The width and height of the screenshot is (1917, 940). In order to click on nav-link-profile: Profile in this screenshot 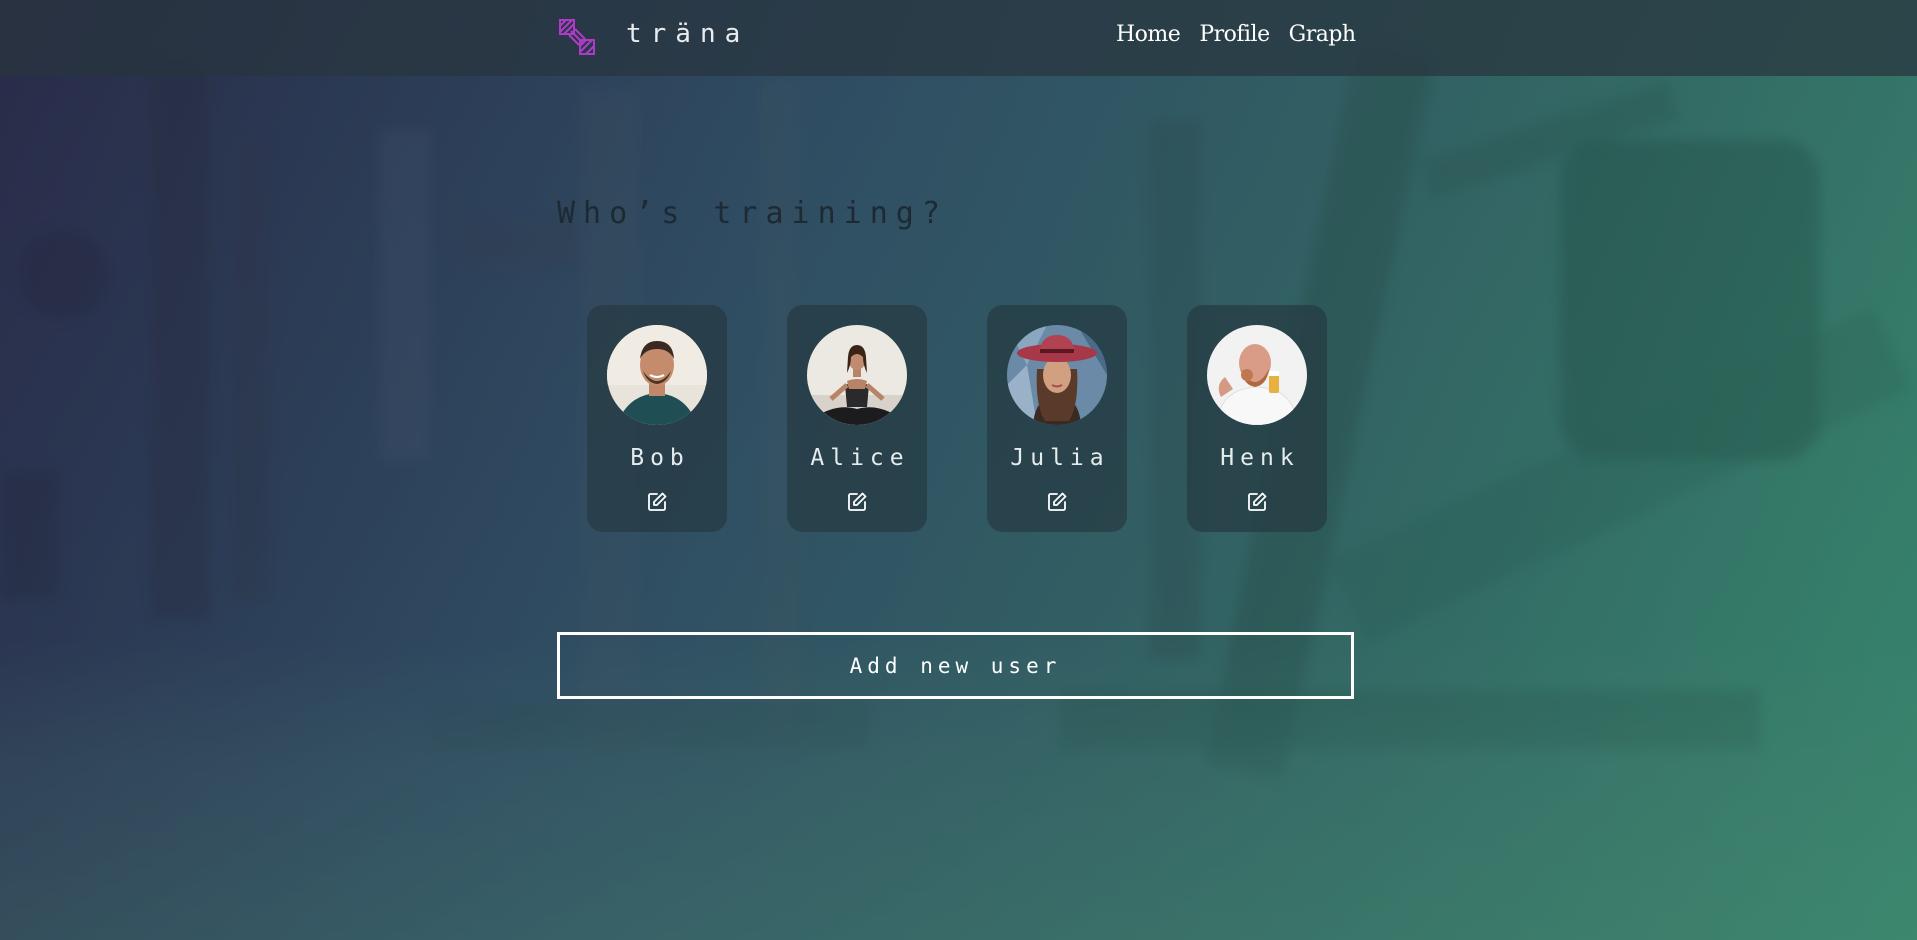, I will do `click(1234, 34)`.